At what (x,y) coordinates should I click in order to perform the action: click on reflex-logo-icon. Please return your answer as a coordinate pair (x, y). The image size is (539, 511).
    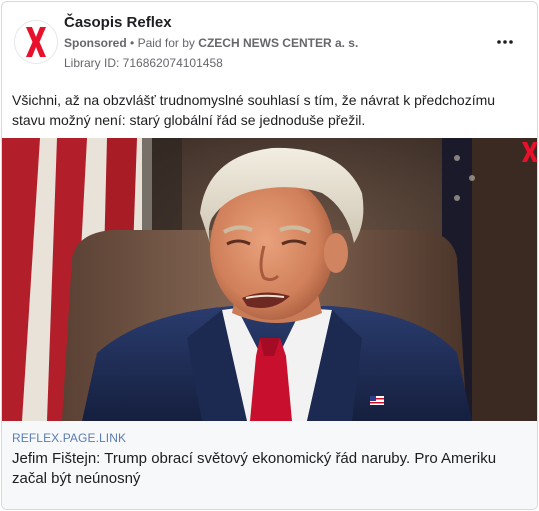
    Looking at the image, I should click on (36, 42).